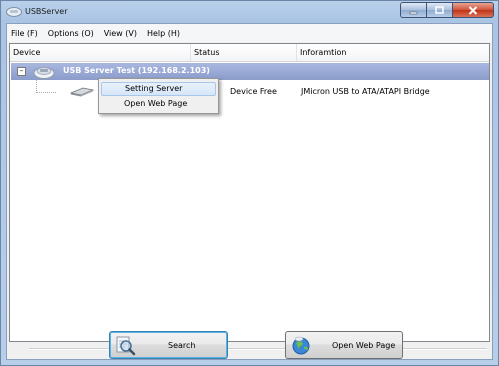 Image resolution: width=499 pixels, height=366 pixels. I want to click on context-menu: Setting Server Open Web Page, so click(158, 96).